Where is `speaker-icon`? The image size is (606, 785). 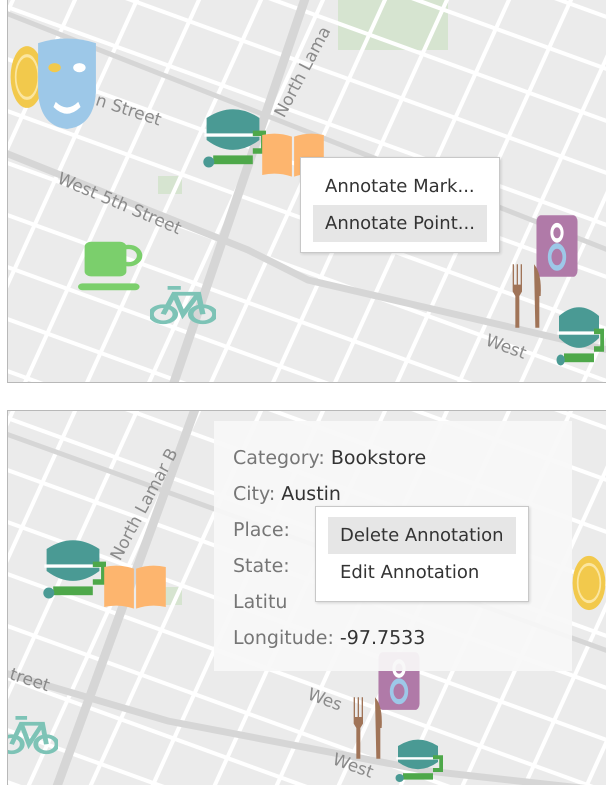 speaker-icon is located at coordinates (557, 246).